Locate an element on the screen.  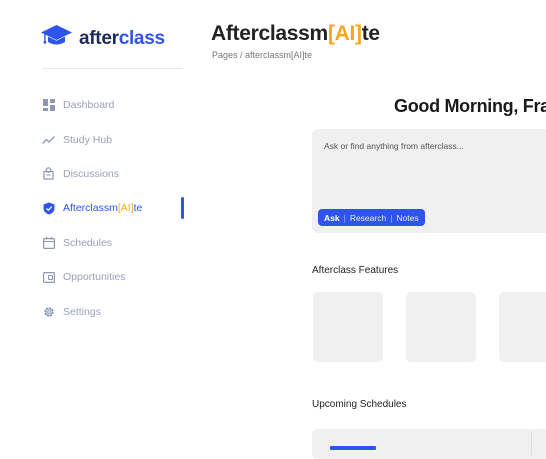
brand-name: afterclass is located at coordinates (122, 38).